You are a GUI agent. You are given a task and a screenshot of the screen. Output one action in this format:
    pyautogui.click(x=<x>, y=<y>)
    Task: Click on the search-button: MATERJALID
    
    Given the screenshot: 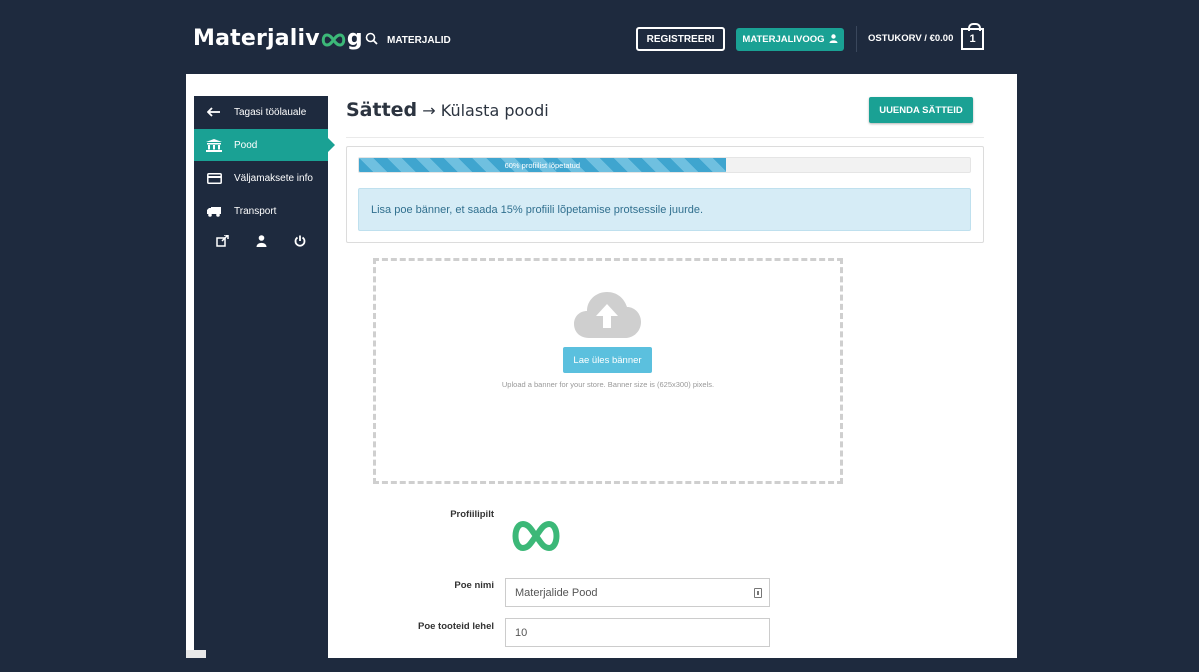 What is the action you would take?
    pyautogui.click(x=408, y=40)
    